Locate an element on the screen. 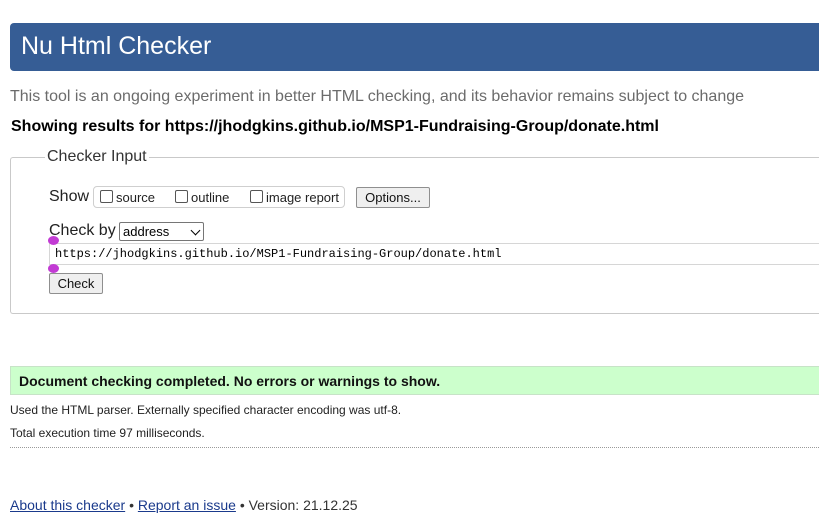 The image size is (819, 520). report-issue-link: Report an issue is located at coordinates (187, 505).